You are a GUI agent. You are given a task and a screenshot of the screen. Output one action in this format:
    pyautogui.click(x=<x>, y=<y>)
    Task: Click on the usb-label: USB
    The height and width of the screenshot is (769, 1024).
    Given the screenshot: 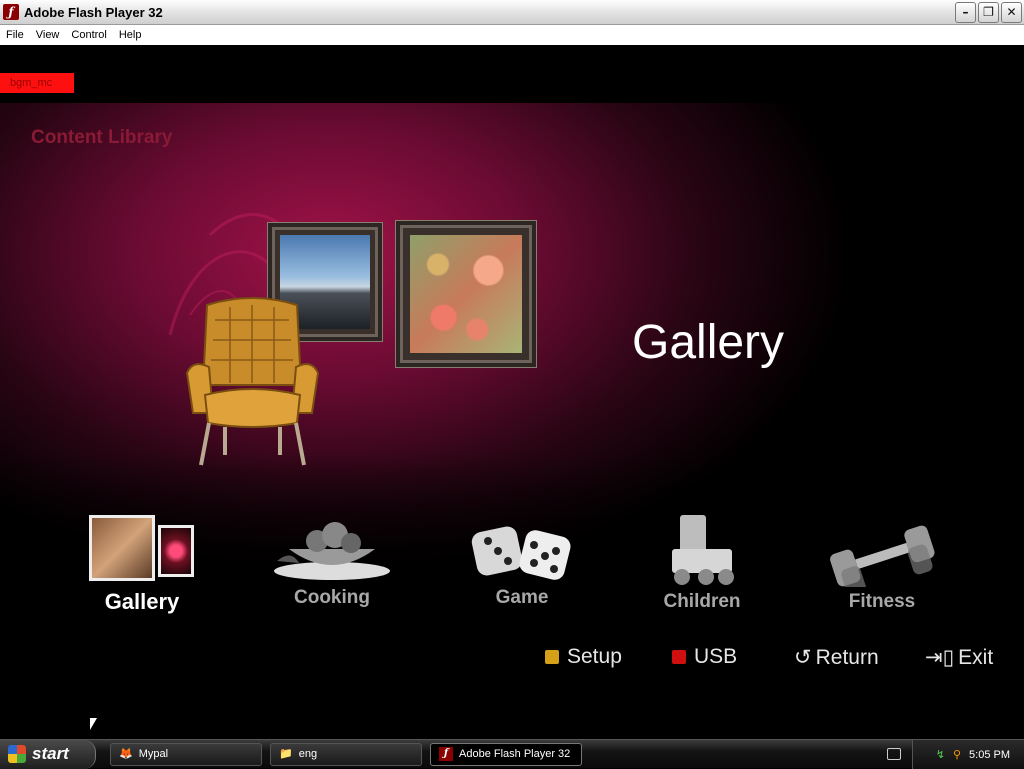 What is the action you would take?
    pyautogui.click(x=716, y=656)
    